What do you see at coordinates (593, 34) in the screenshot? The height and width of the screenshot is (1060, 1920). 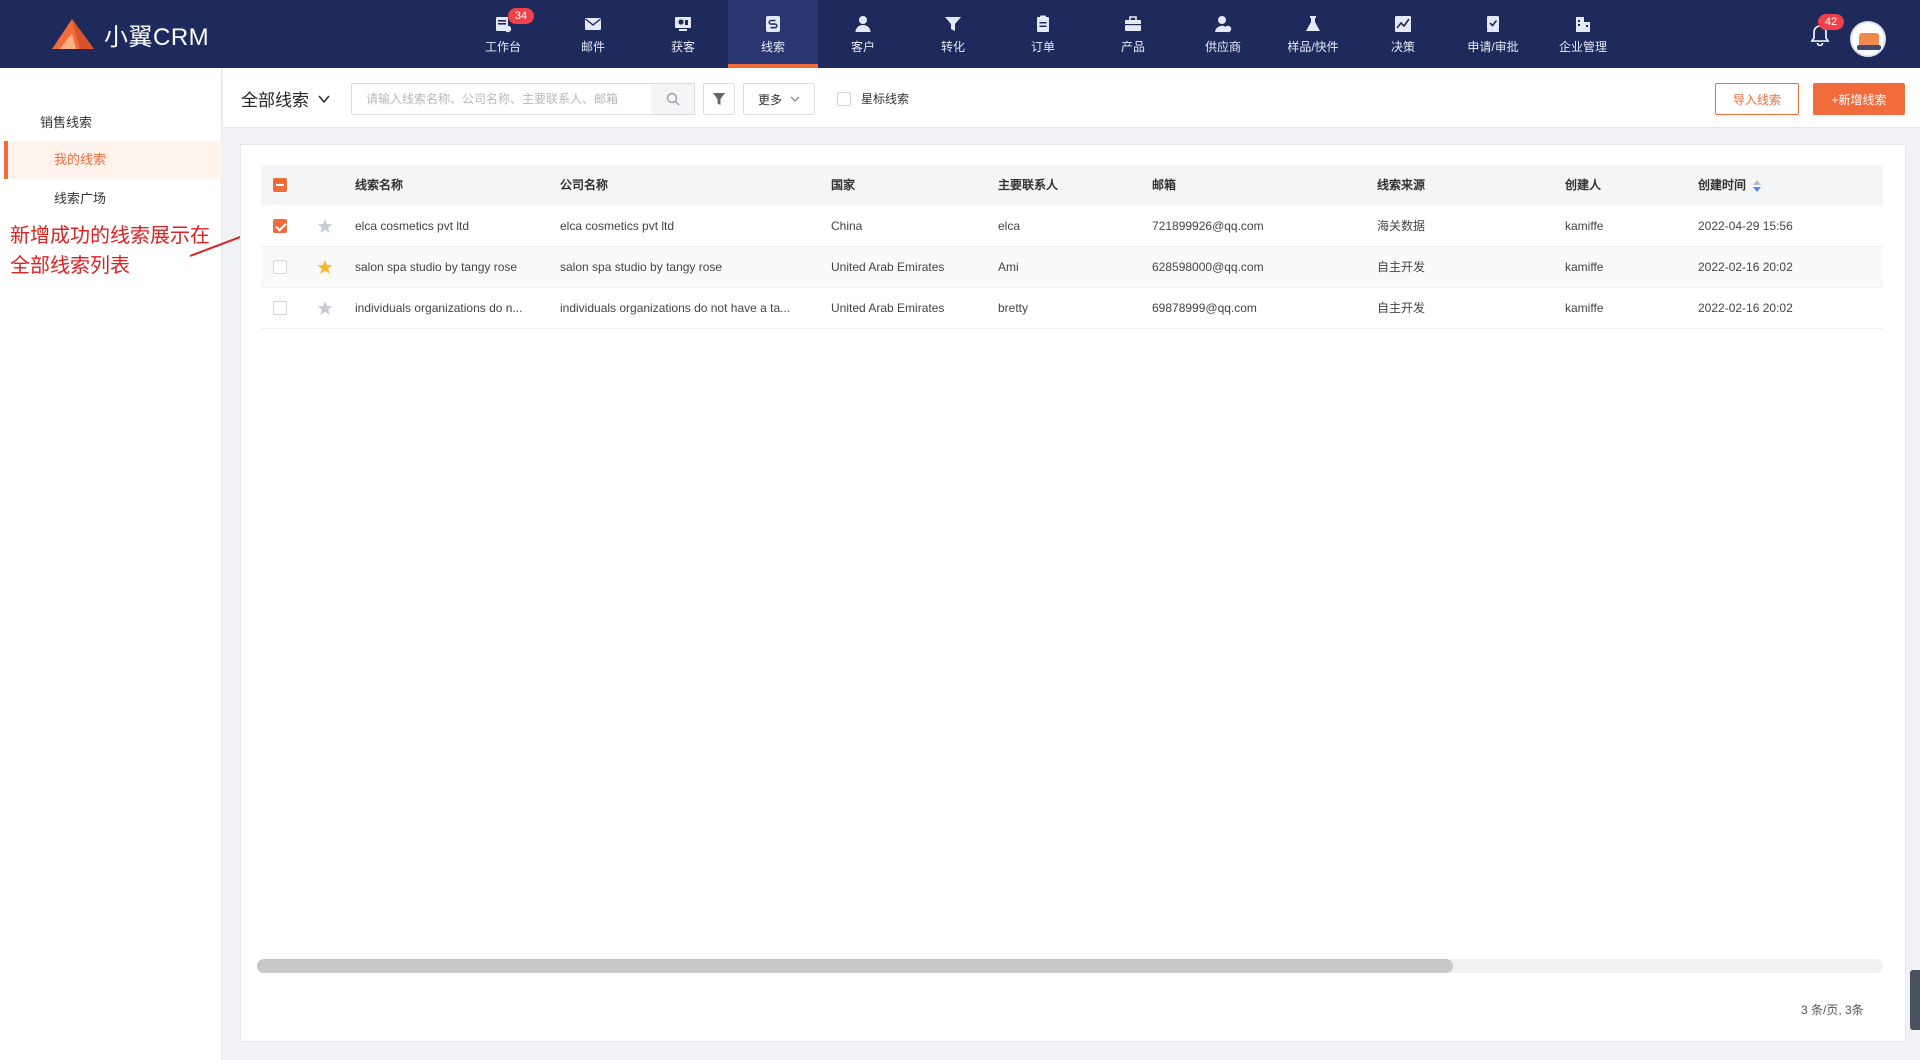 I see `nav-item-mail: 邮件` at bounding box center [593, 34].